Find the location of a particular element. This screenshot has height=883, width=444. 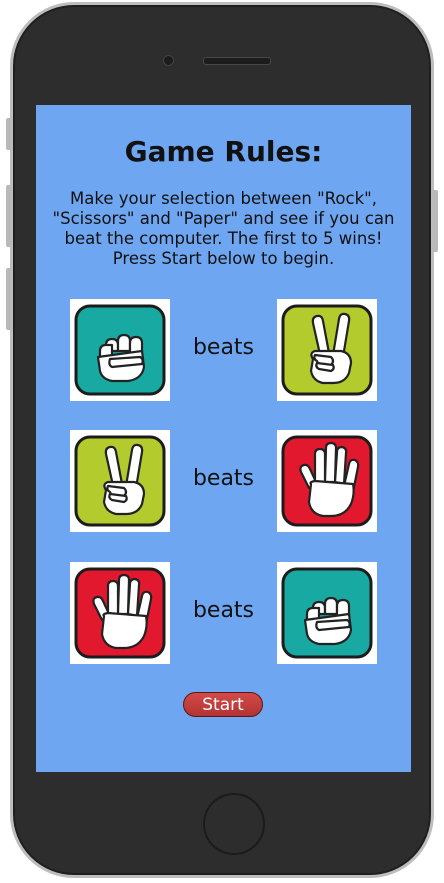

volume-down-button is located at coordinates (9, 299).